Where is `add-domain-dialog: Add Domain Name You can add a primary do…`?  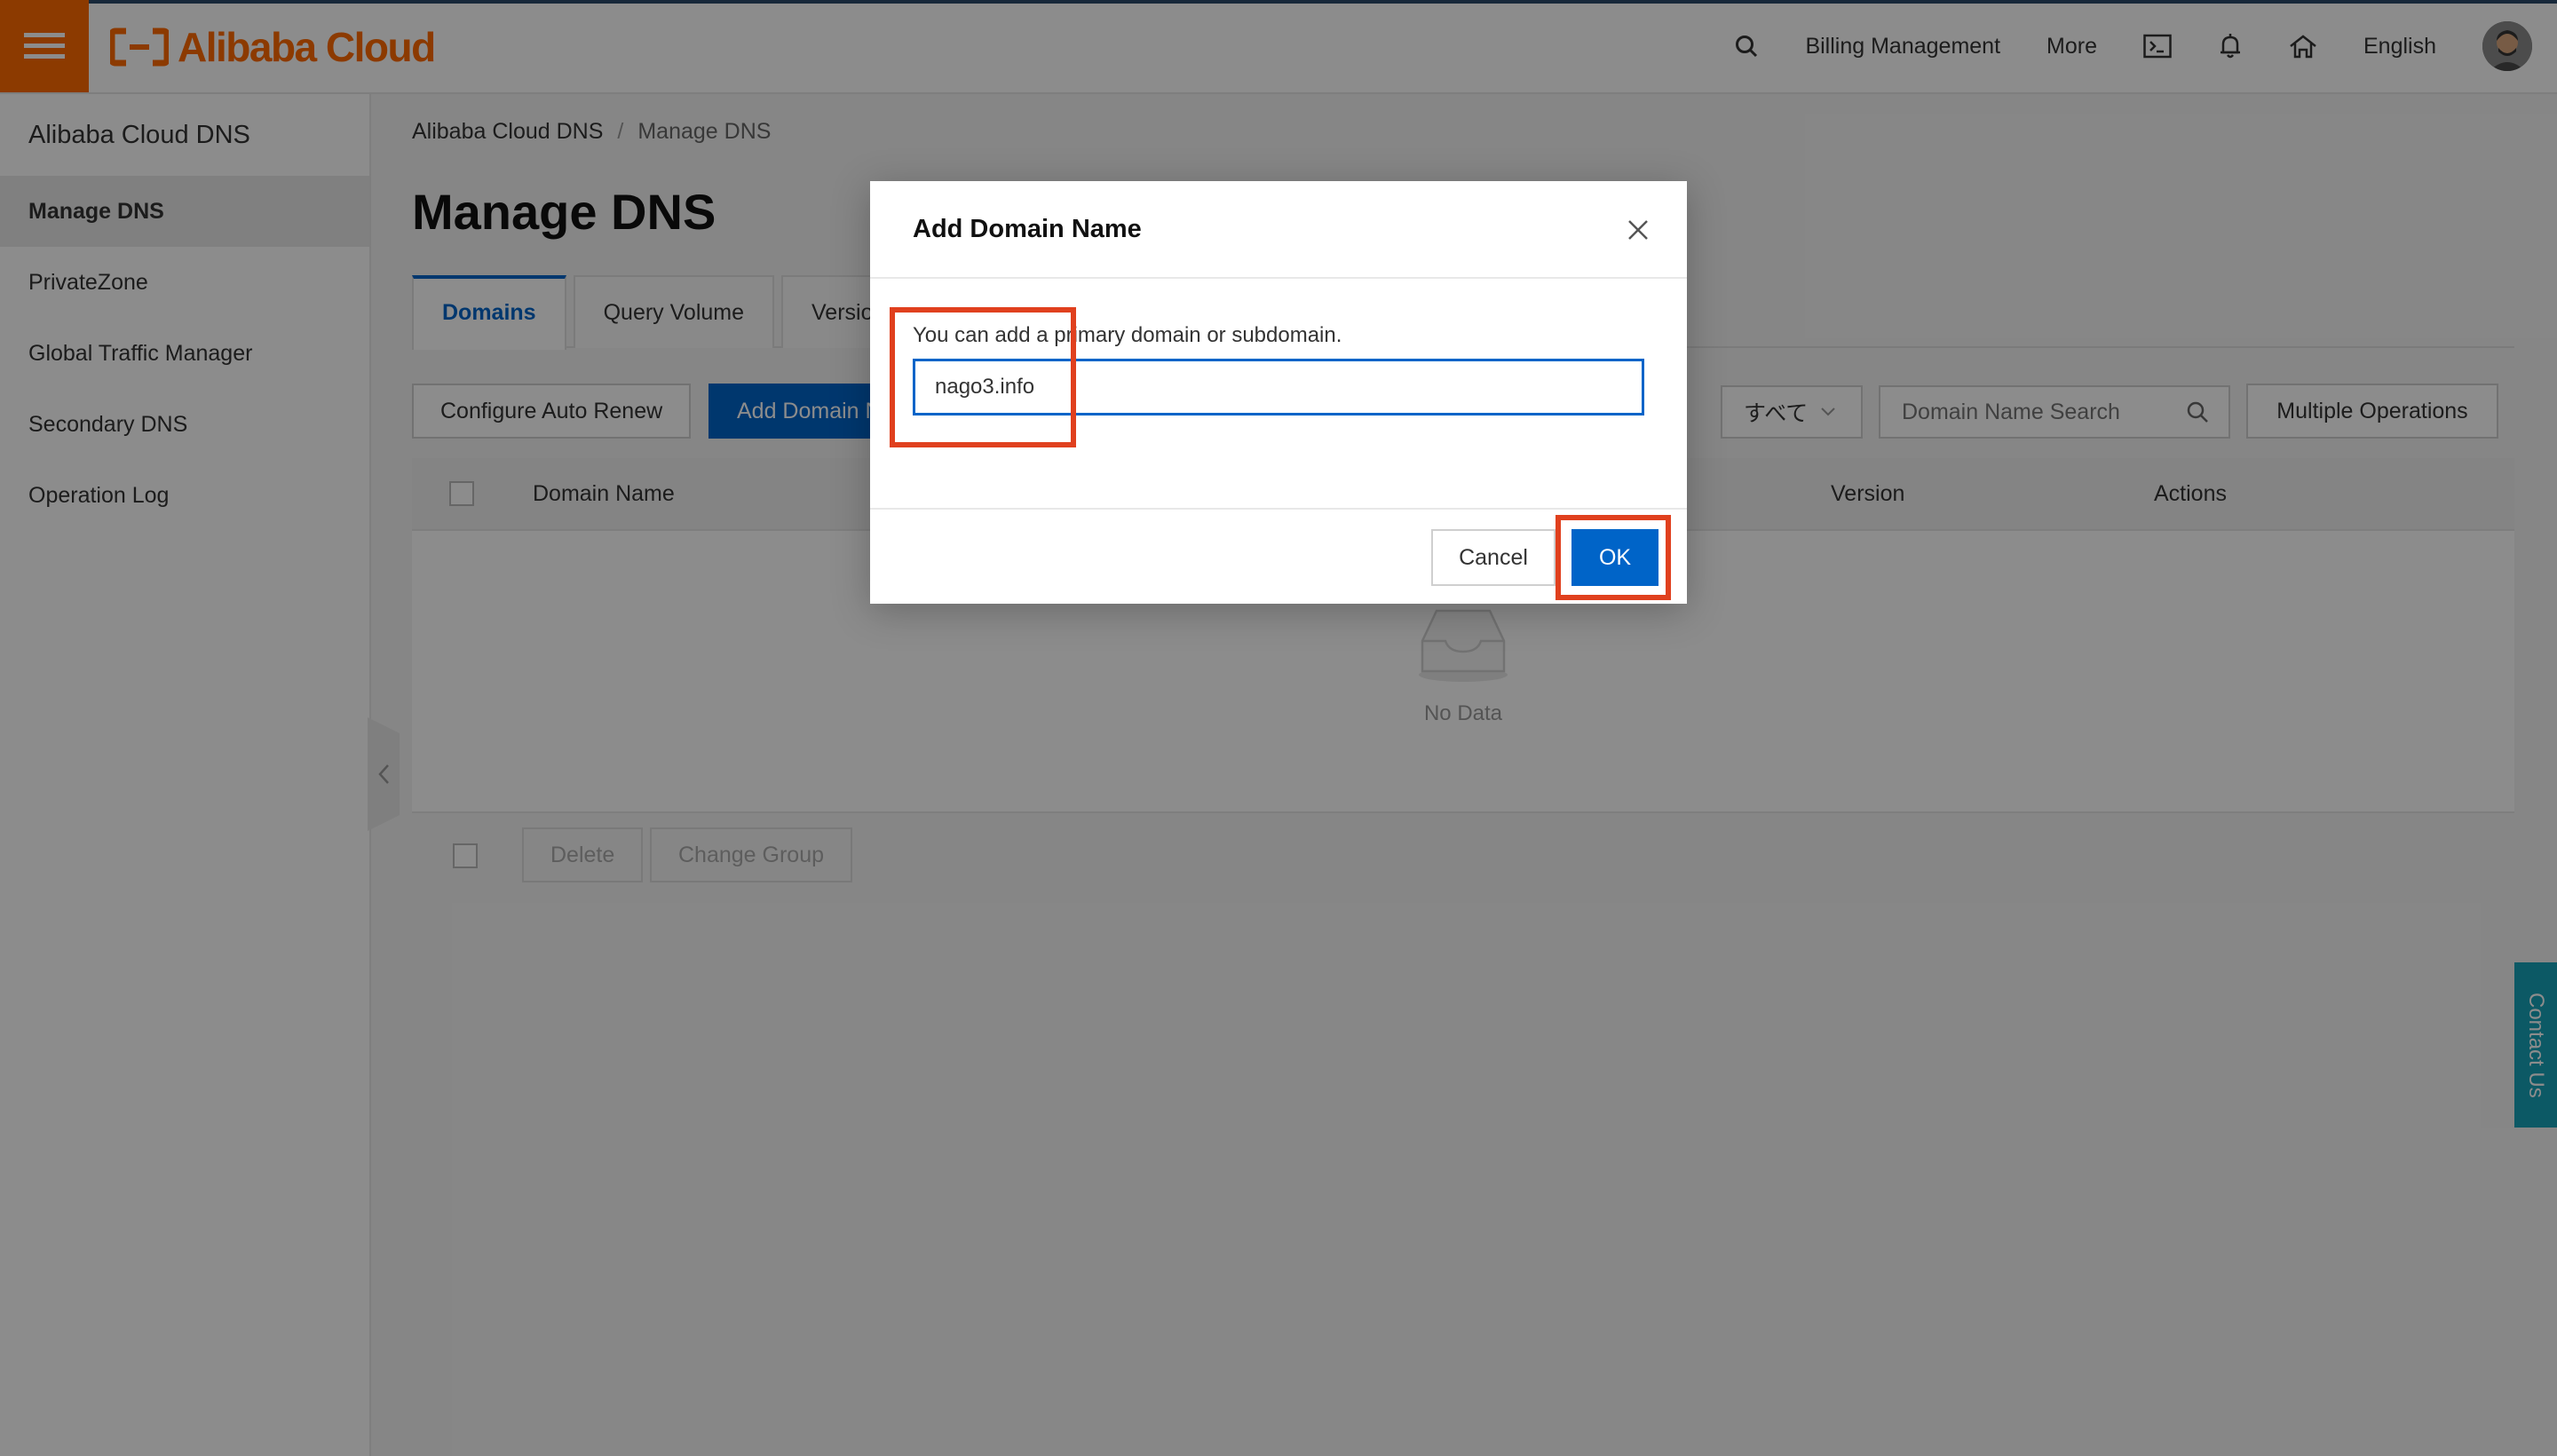 add-domain-dialog: Add Domain Name You can add a primary do… is located at coordinates (1278, 392).